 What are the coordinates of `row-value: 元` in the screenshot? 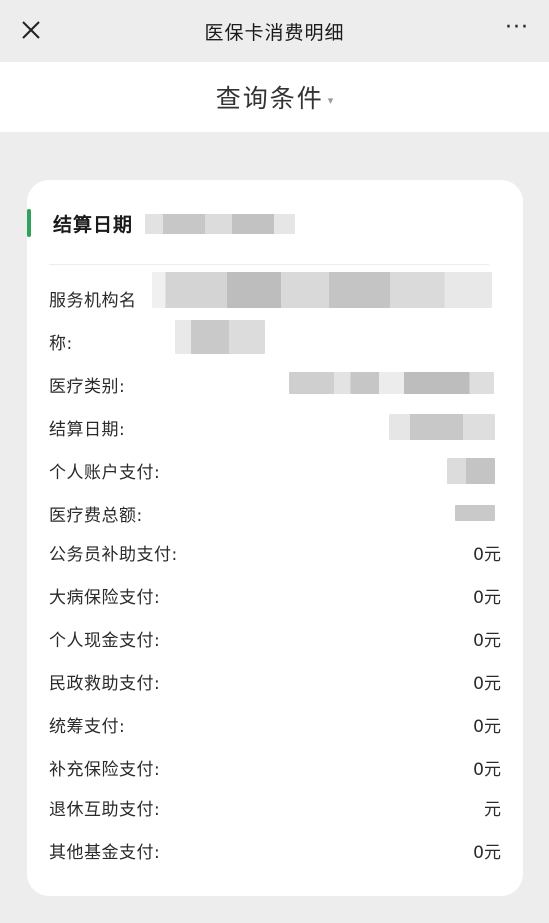 It's located at (492, 809).